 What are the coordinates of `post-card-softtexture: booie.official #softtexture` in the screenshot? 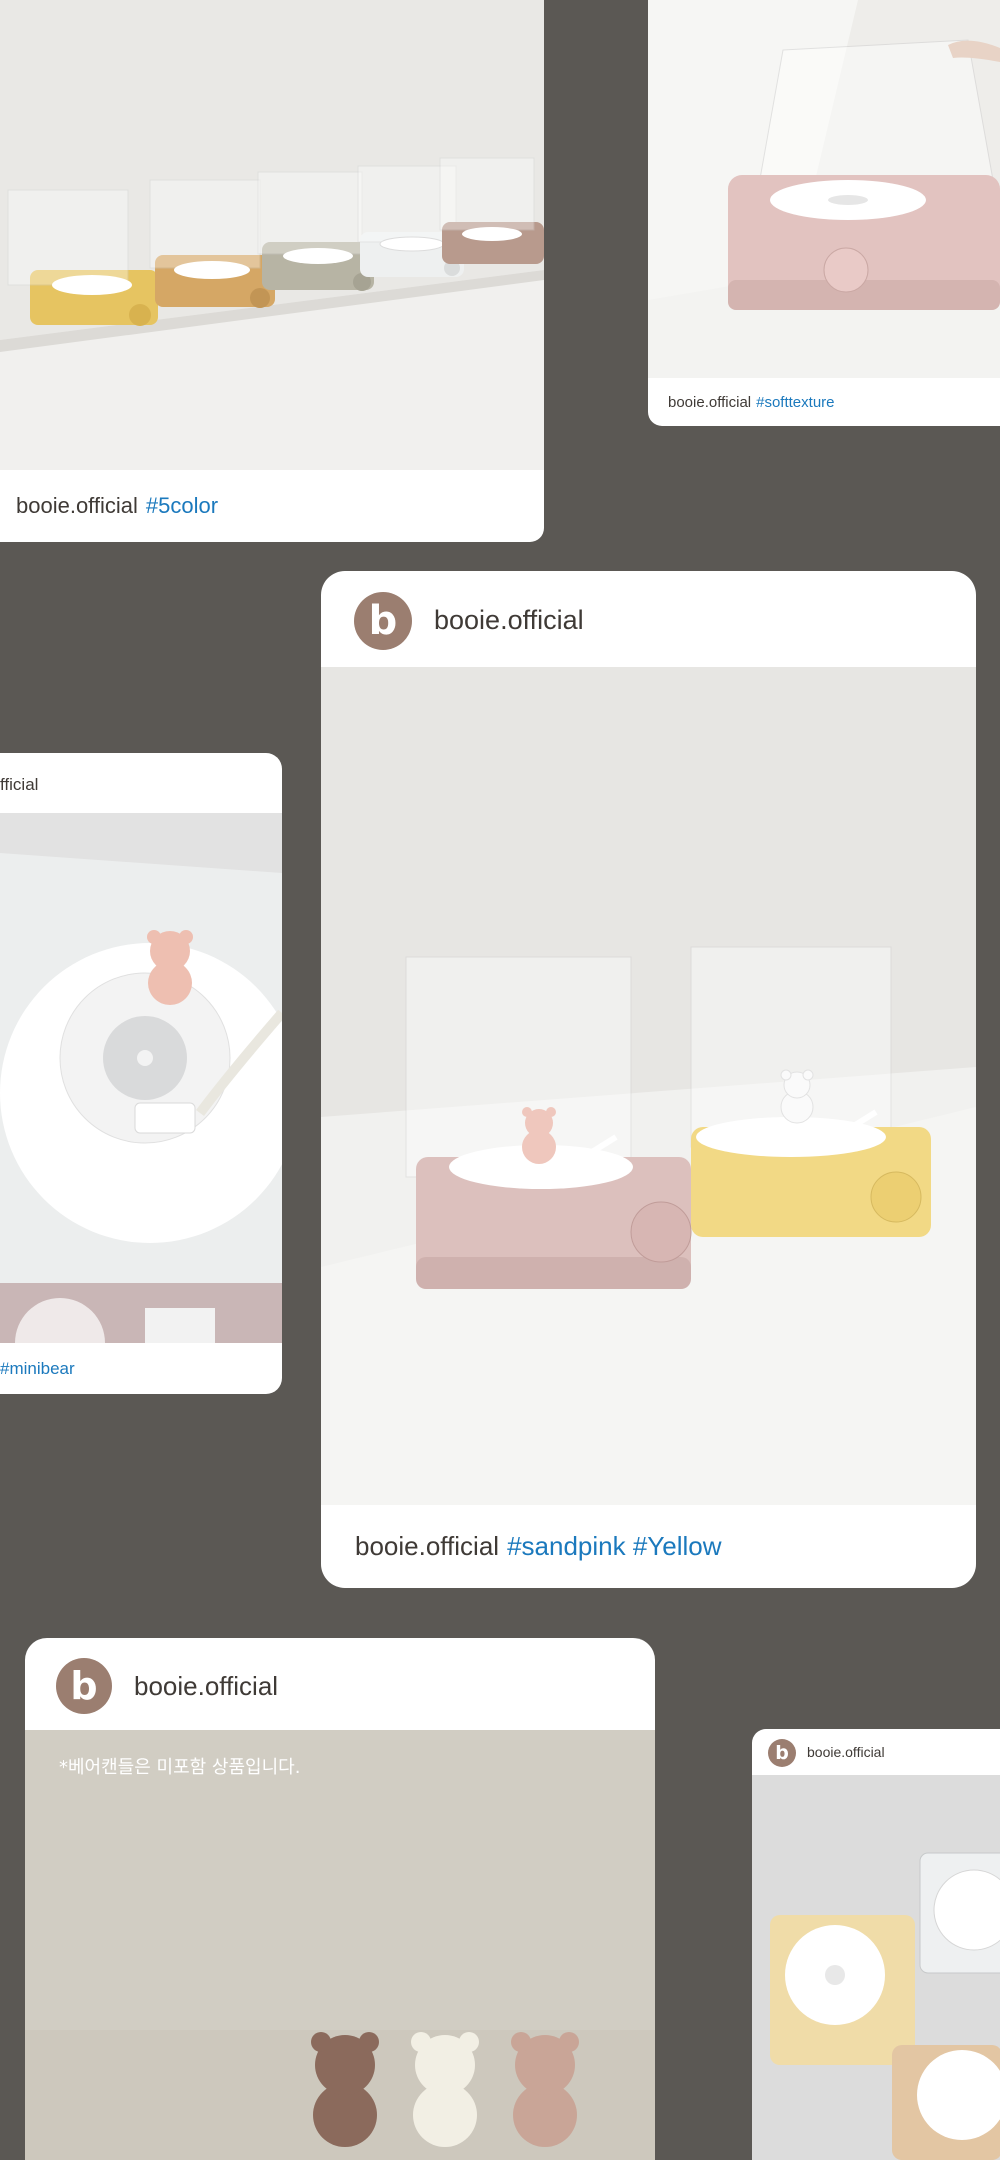 It's located at (824, 213).